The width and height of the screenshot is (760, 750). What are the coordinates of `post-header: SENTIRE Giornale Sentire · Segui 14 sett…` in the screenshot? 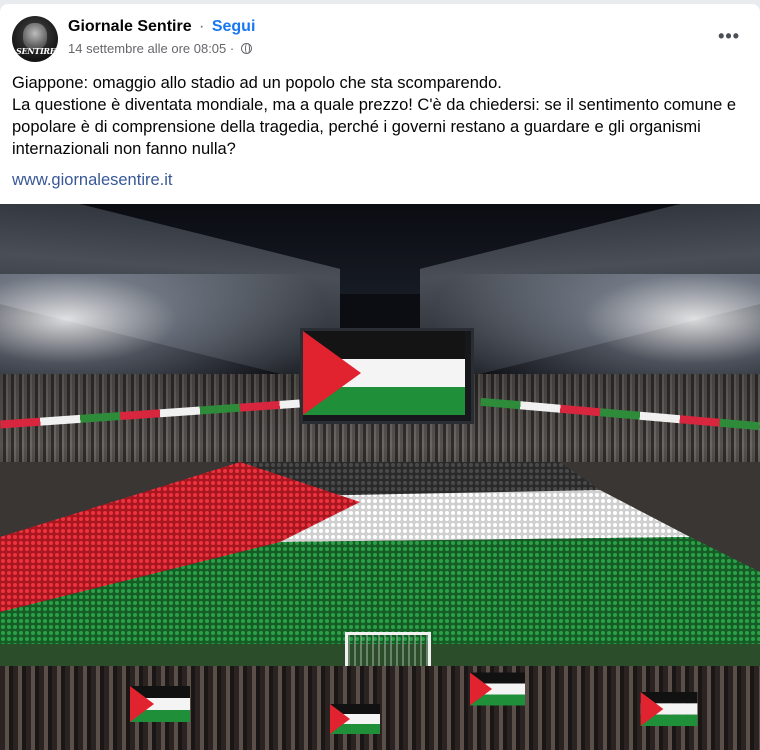 It's located at (380, 41).